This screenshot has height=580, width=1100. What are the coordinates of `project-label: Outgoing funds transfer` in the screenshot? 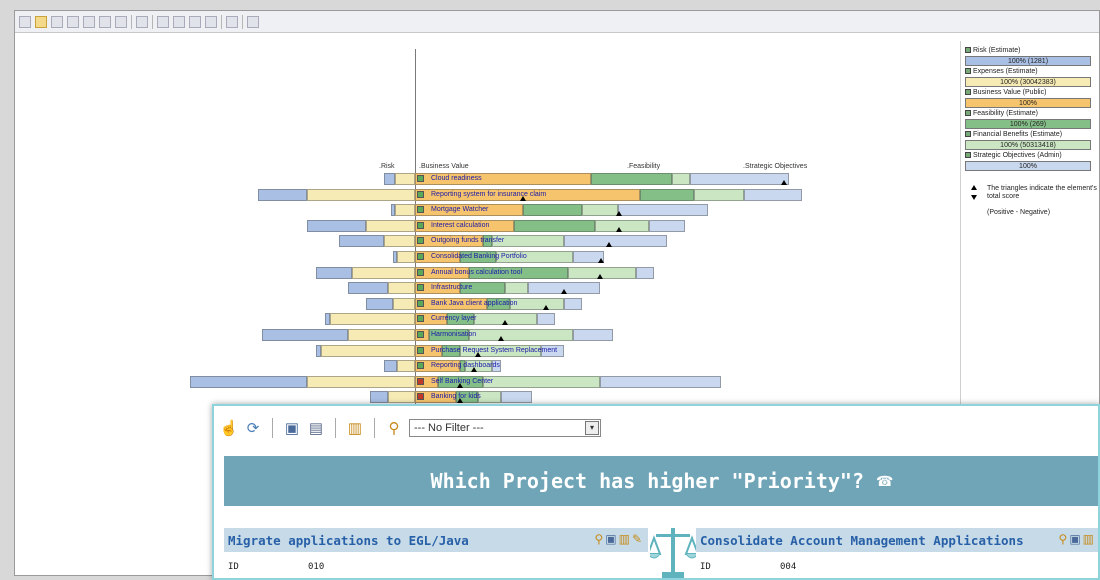 It's located at (466, 241).